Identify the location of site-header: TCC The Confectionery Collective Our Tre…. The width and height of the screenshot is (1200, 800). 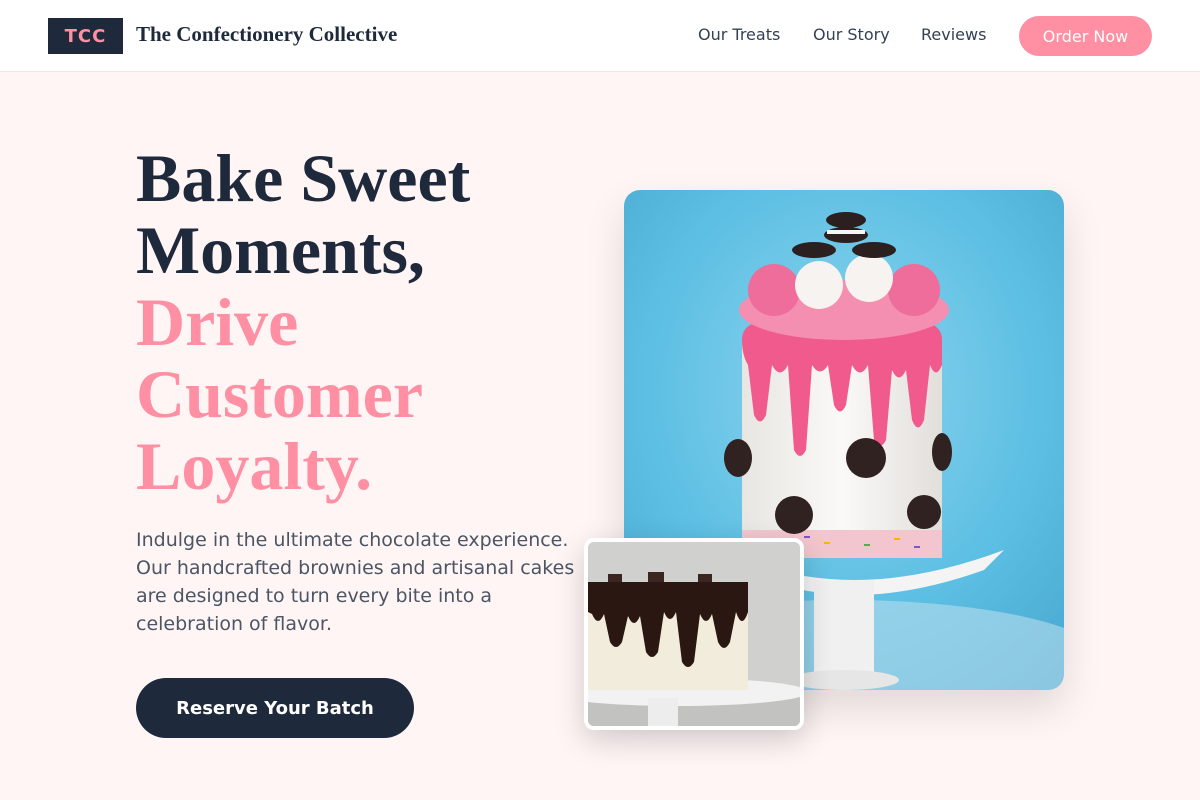
(600, 36).